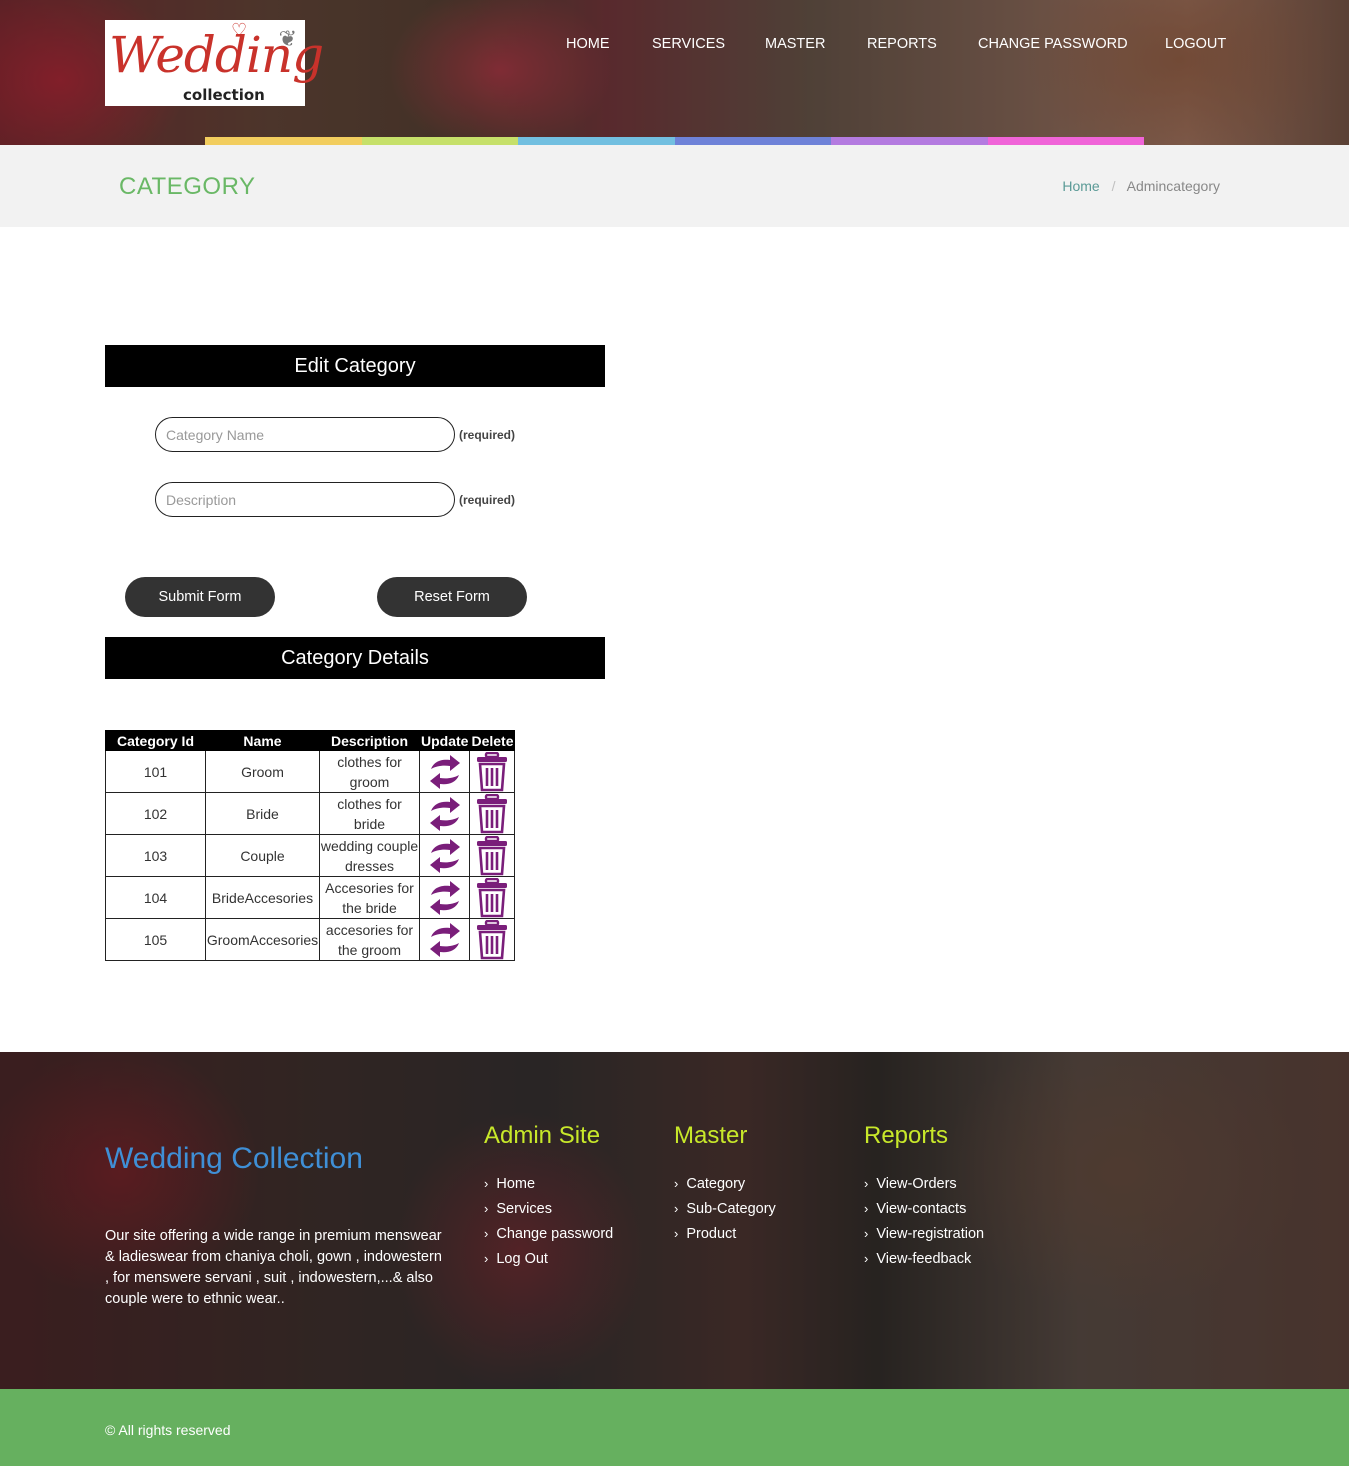 The height and width of the screenshot is (1466, 1349). What do you see at coordinates (902, 44) in the screenshot?
I see `nav-reports: REPORTS` at bounding box center [902, 44].